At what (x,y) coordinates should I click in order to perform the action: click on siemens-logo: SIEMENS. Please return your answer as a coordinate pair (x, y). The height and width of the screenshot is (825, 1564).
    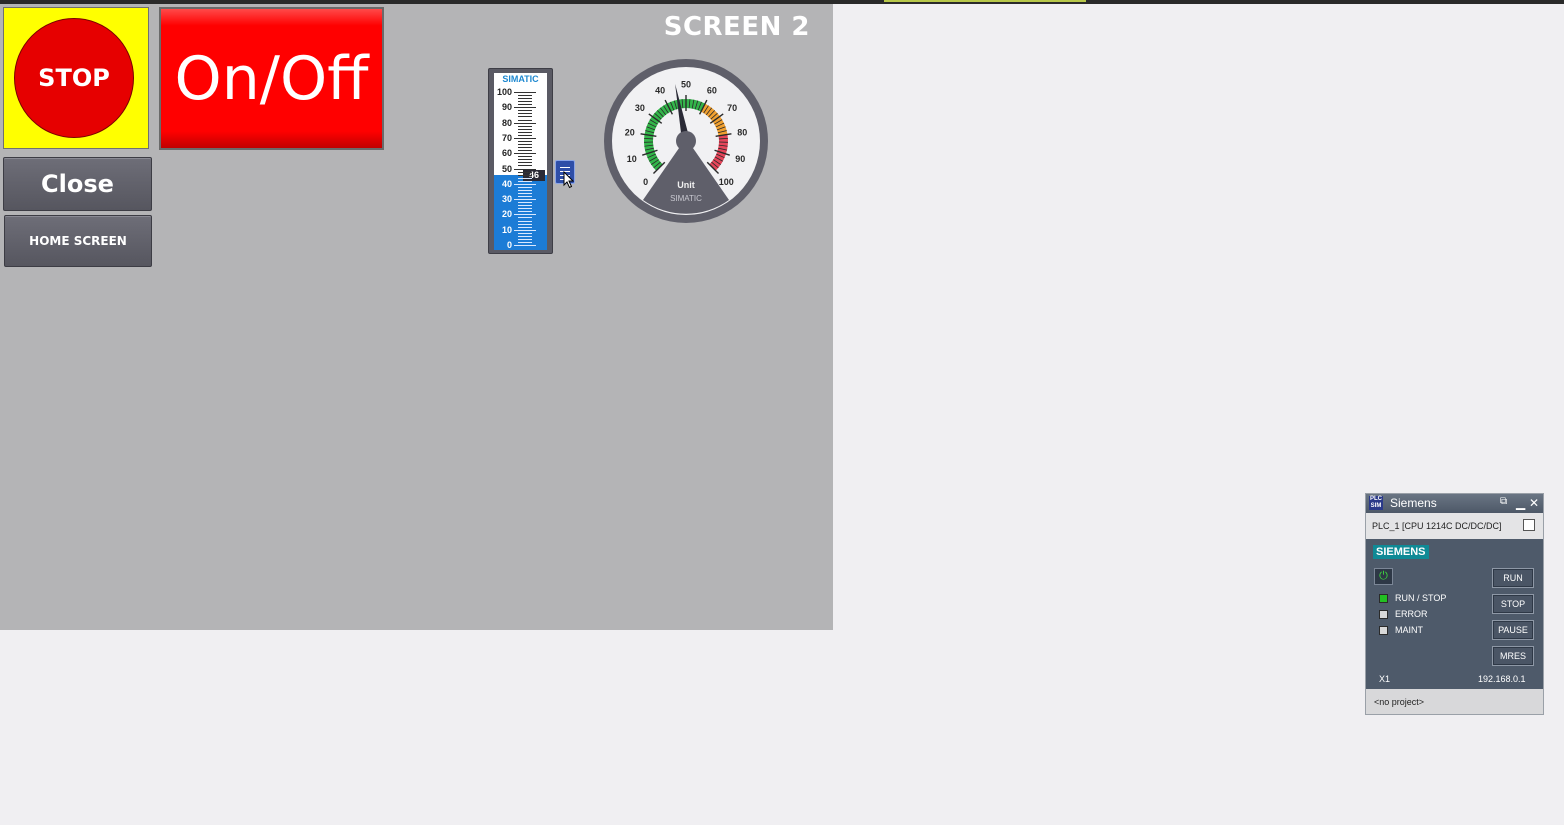
    Looking at the image, I should click on (1401, 552).